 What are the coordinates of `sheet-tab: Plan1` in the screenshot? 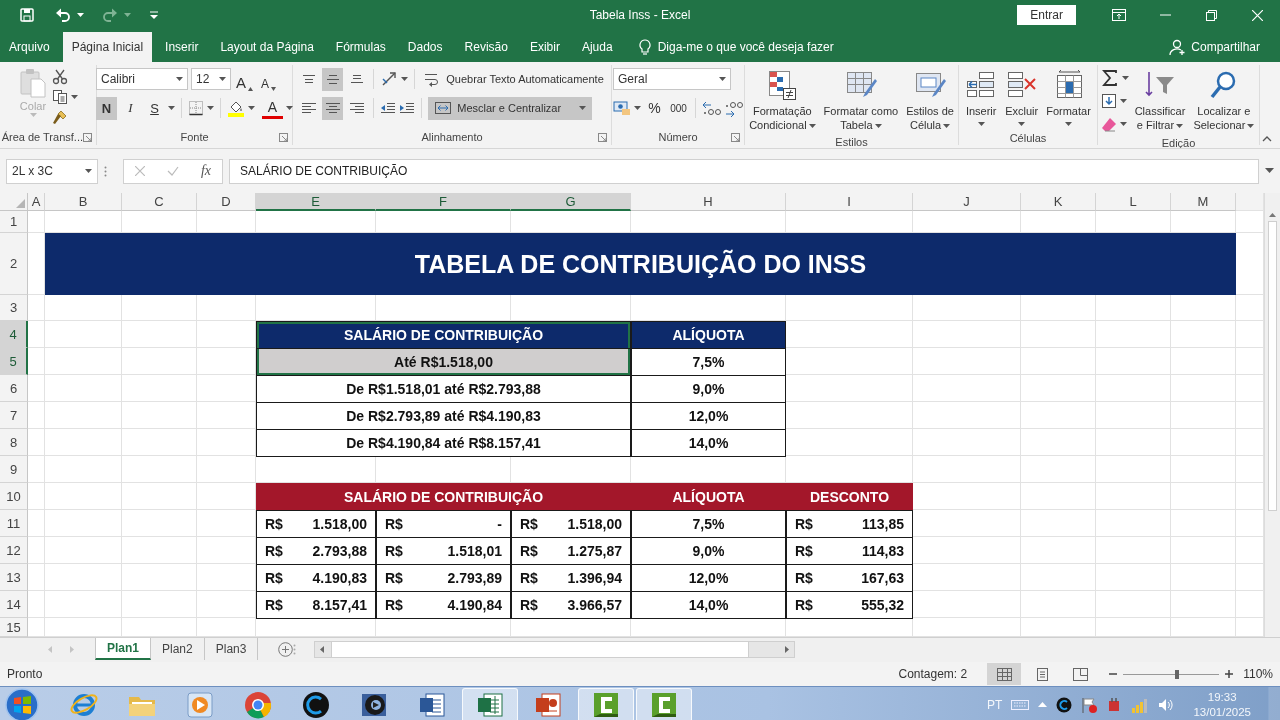 It's located at (123, 649).